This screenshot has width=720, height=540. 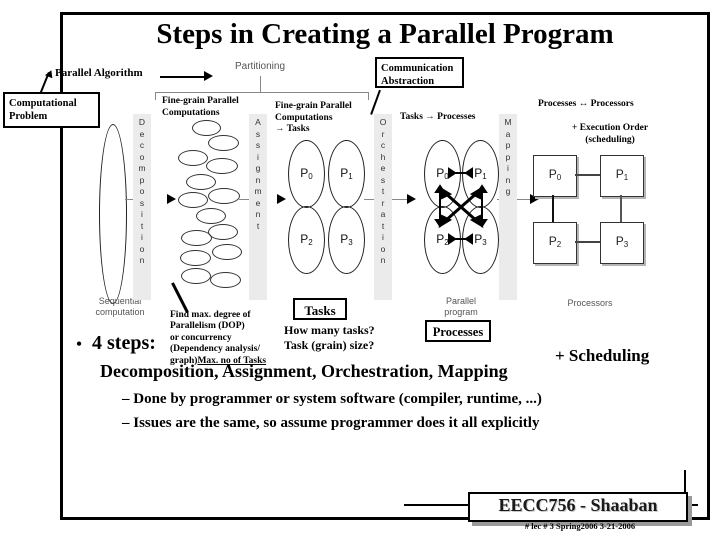 I want to click on annotation-processes-to-processors: Processes ↔ Processors, so click(x=586, y=104).